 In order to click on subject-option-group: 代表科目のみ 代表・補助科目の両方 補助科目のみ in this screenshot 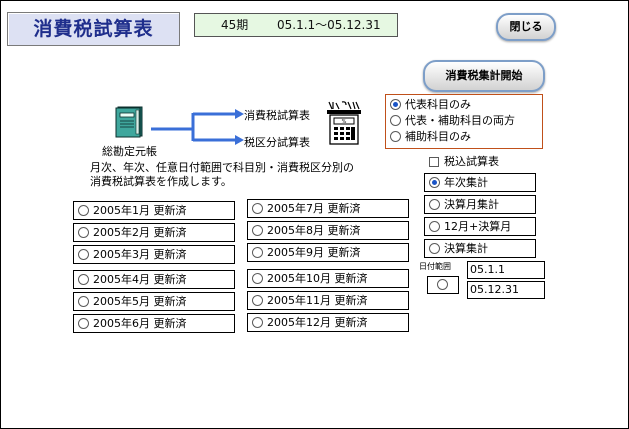, I will do `click(464, 121)`.